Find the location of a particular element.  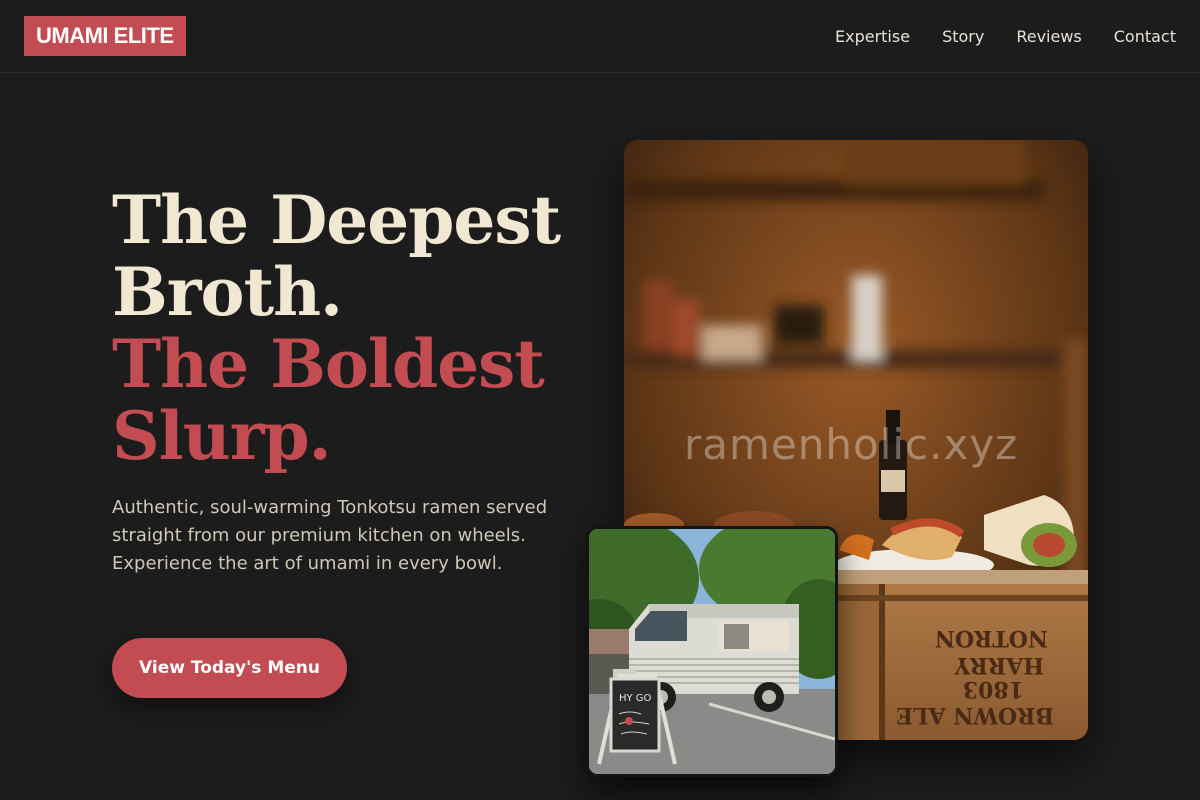

nav-link-reviews: Reviews is located at coordinates (1048, 36).